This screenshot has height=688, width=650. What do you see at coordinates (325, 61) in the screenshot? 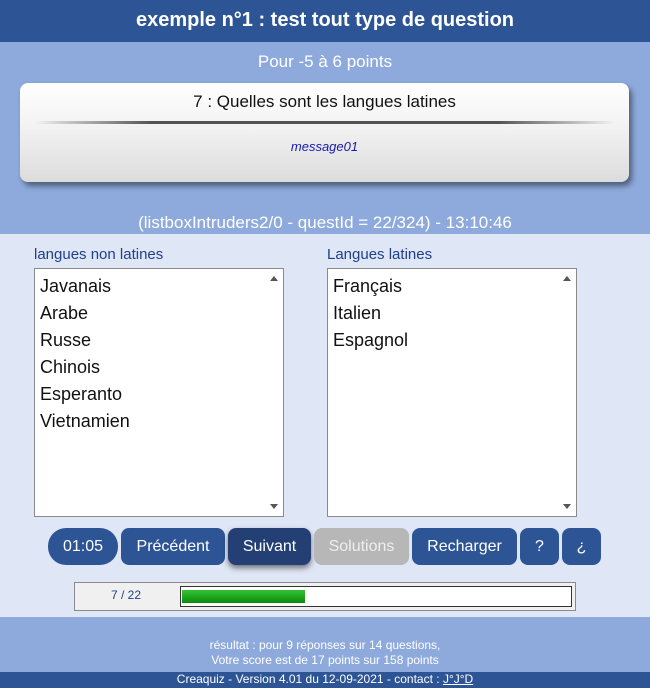
I see `points-range: Pour -5 à 6 points` at bounding box center [325, 61].